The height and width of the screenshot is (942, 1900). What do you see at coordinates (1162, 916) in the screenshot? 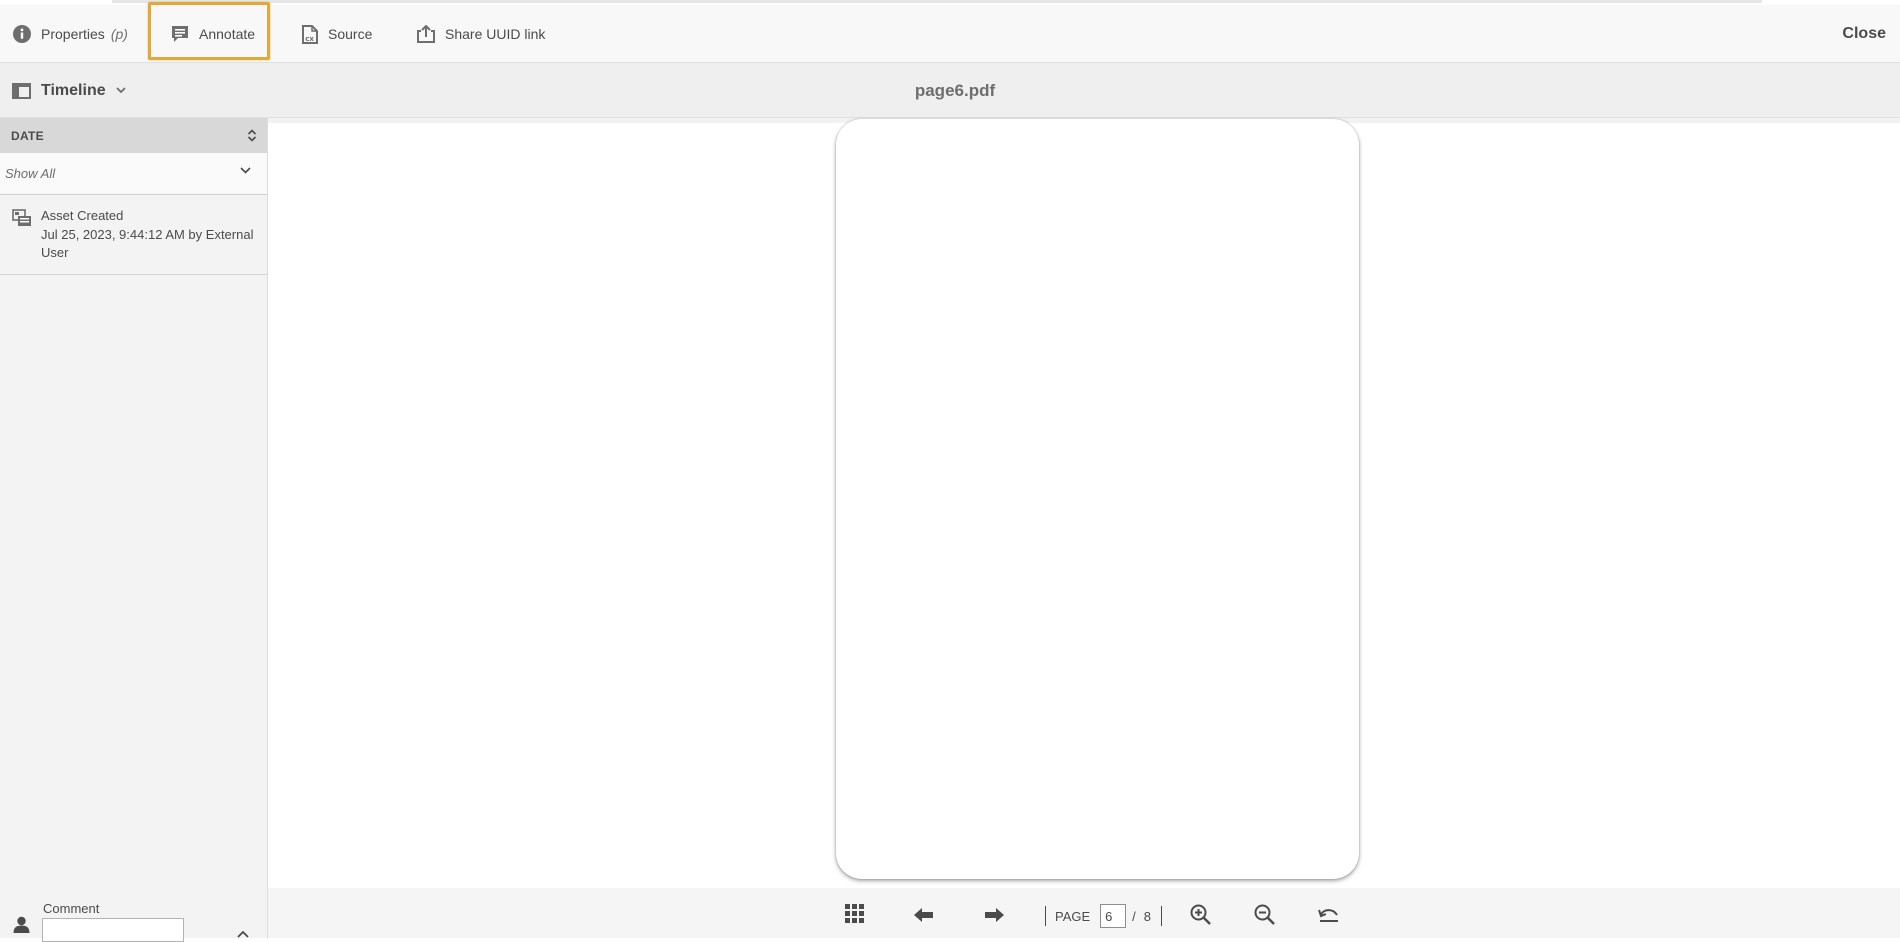
I see `pager-divider-right` at bounding box center [1162, 916].